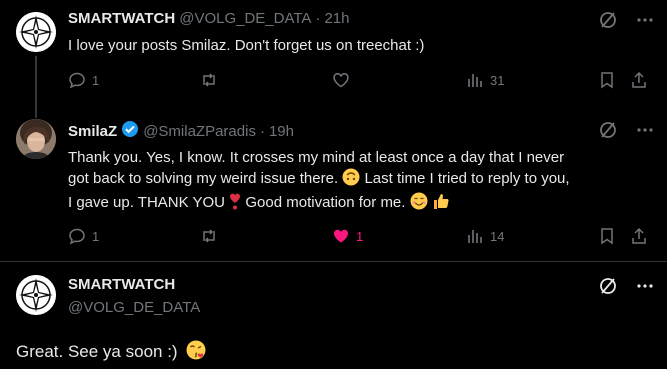 Image resolution: width=667 pixels, height=369 pixels. What do you see at coordinates (497, 236) in the screenshot?
I see `view-count: 14` at bounding box center [497, 236].